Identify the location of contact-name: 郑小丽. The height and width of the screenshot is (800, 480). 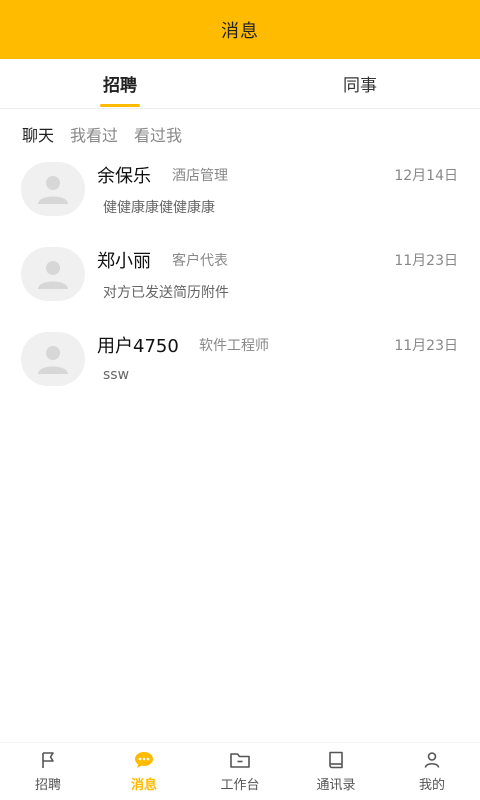
(124, 261).